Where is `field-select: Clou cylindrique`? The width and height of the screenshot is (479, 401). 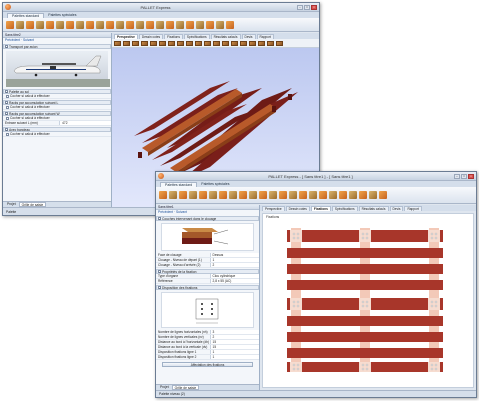 field-select: Clou cylindrique is located at coordinates (234, 276).